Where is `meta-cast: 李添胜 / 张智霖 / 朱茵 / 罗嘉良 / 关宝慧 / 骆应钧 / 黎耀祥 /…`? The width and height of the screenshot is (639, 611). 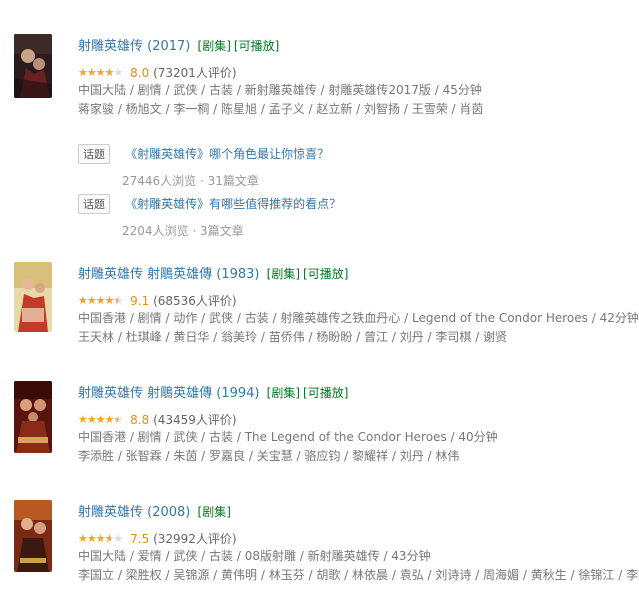 meta-cast: 李添胜 / 张智霖 / 朱茵 / 罗嘉良 / 关宝慧 / 骆应钧 / 黎耀祥 /… is located at coordinates (269, 456).